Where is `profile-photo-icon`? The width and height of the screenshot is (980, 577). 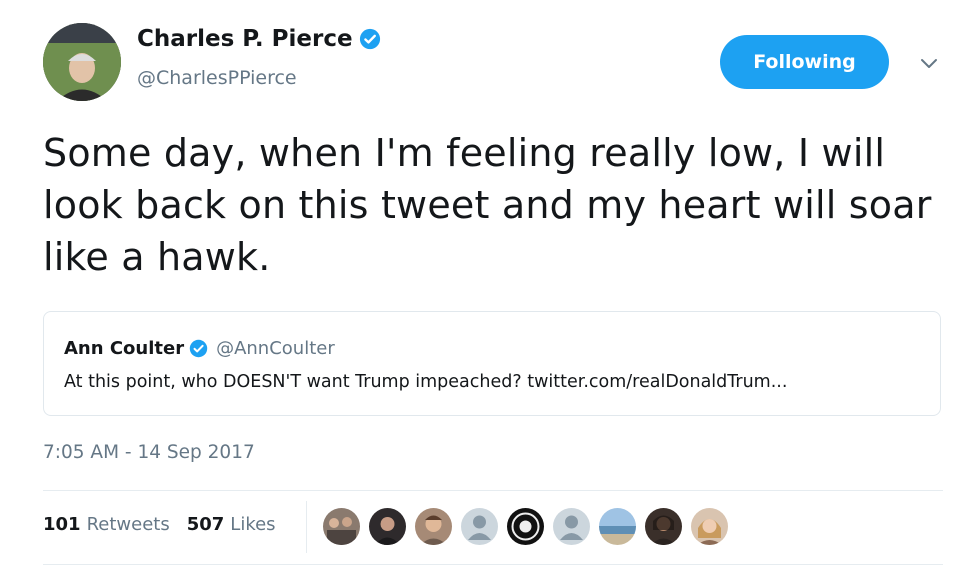 profile-photo-icon is located at coordinates (82, 62).